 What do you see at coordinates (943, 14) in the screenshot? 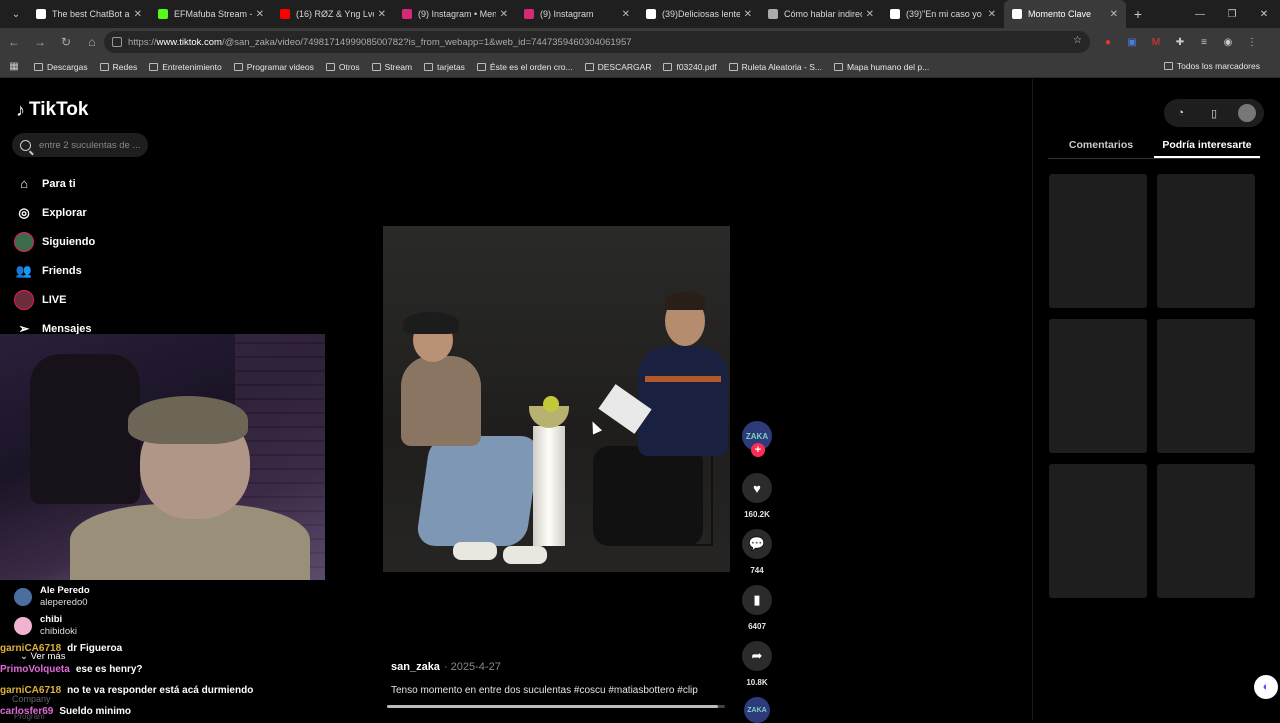
I see `browser-tab: (39)"En mi caso yo ga ✕` at bounding box center [943, 14].